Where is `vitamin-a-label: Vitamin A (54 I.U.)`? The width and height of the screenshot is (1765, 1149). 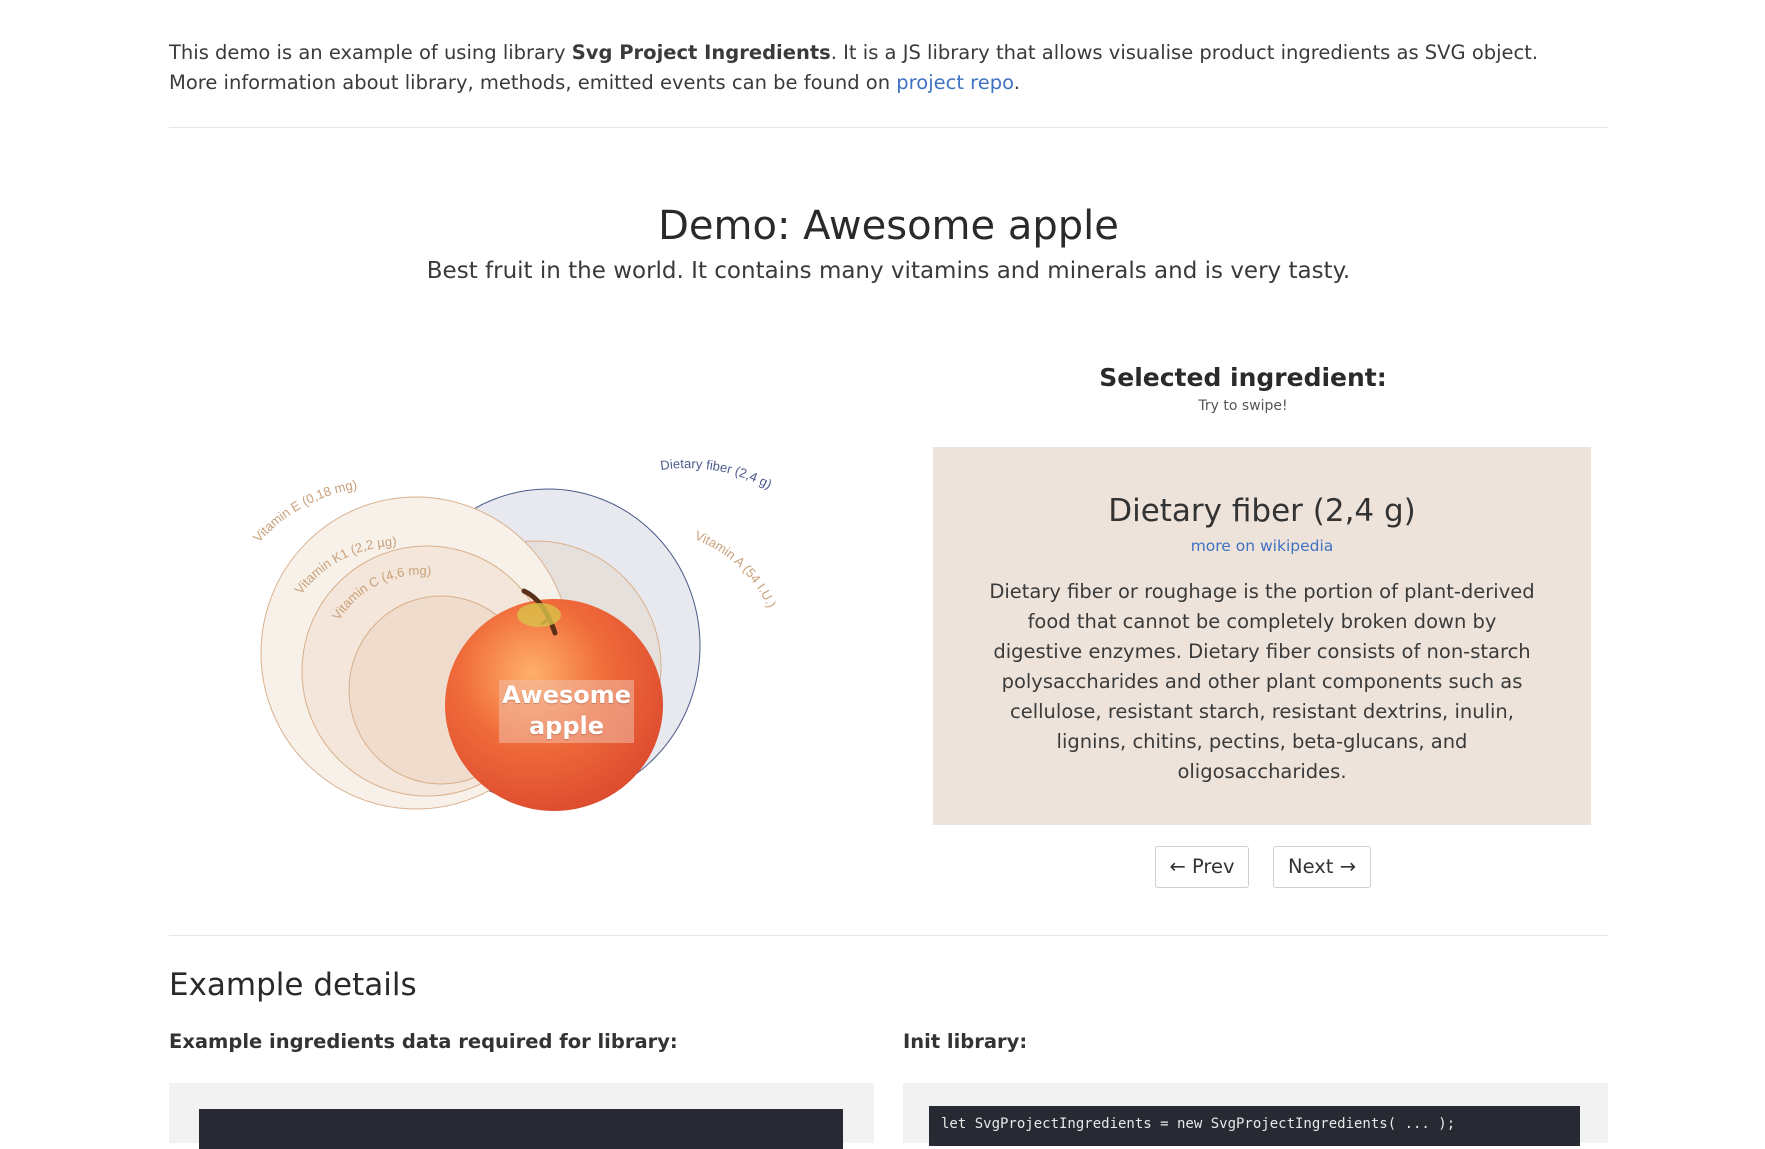
vitamin-a-label: Vitamin A (54 I.U.) is located at coordinates (736, 569).